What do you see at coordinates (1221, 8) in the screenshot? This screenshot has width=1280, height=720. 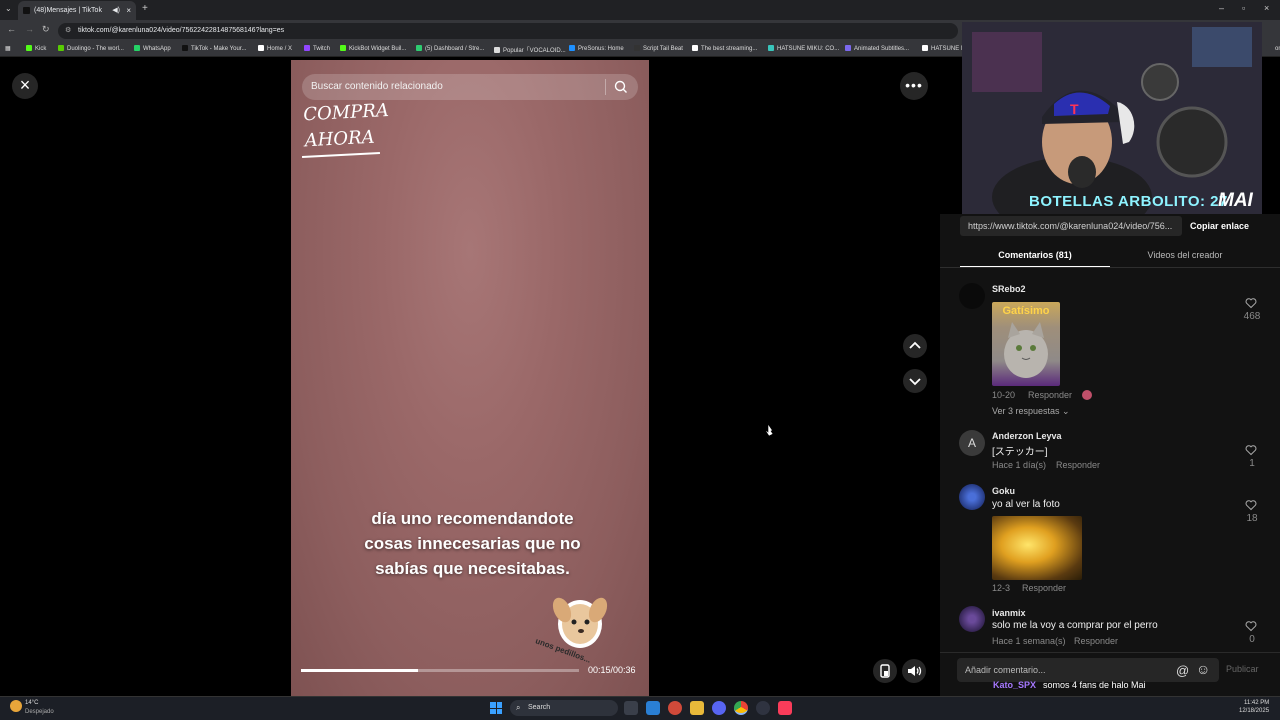 I see `minimize-button: –` at bounding box center [1221, 8].